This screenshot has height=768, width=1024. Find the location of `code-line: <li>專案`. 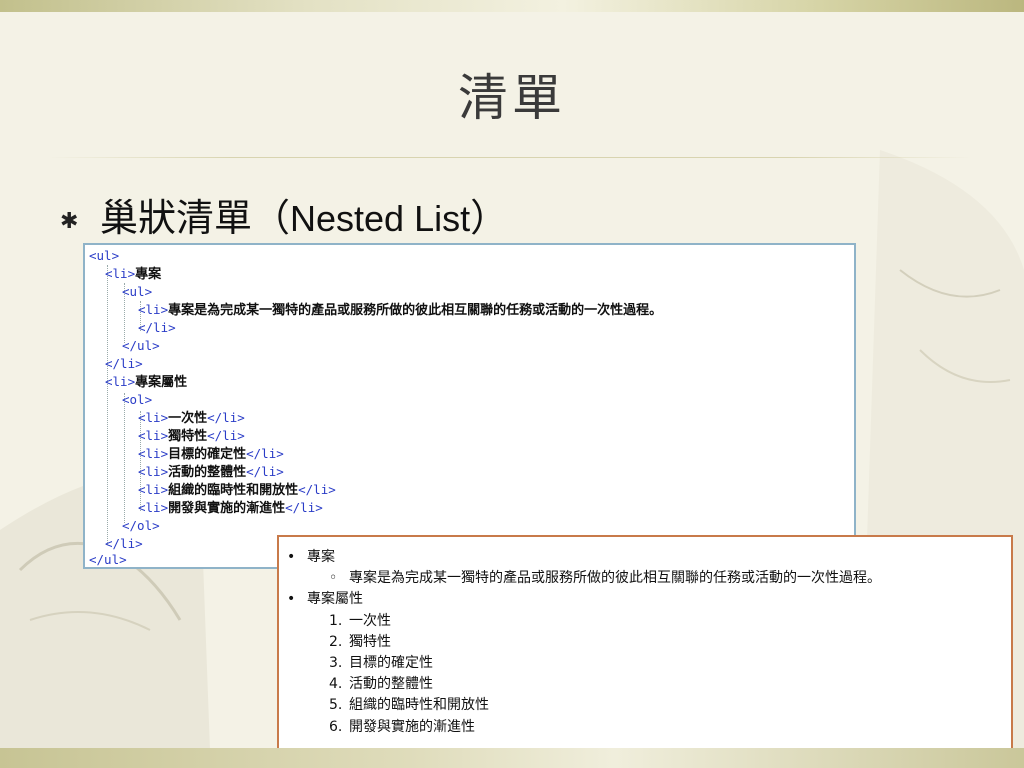

code-line: <li>專案 is located at coordinates (133, 274).